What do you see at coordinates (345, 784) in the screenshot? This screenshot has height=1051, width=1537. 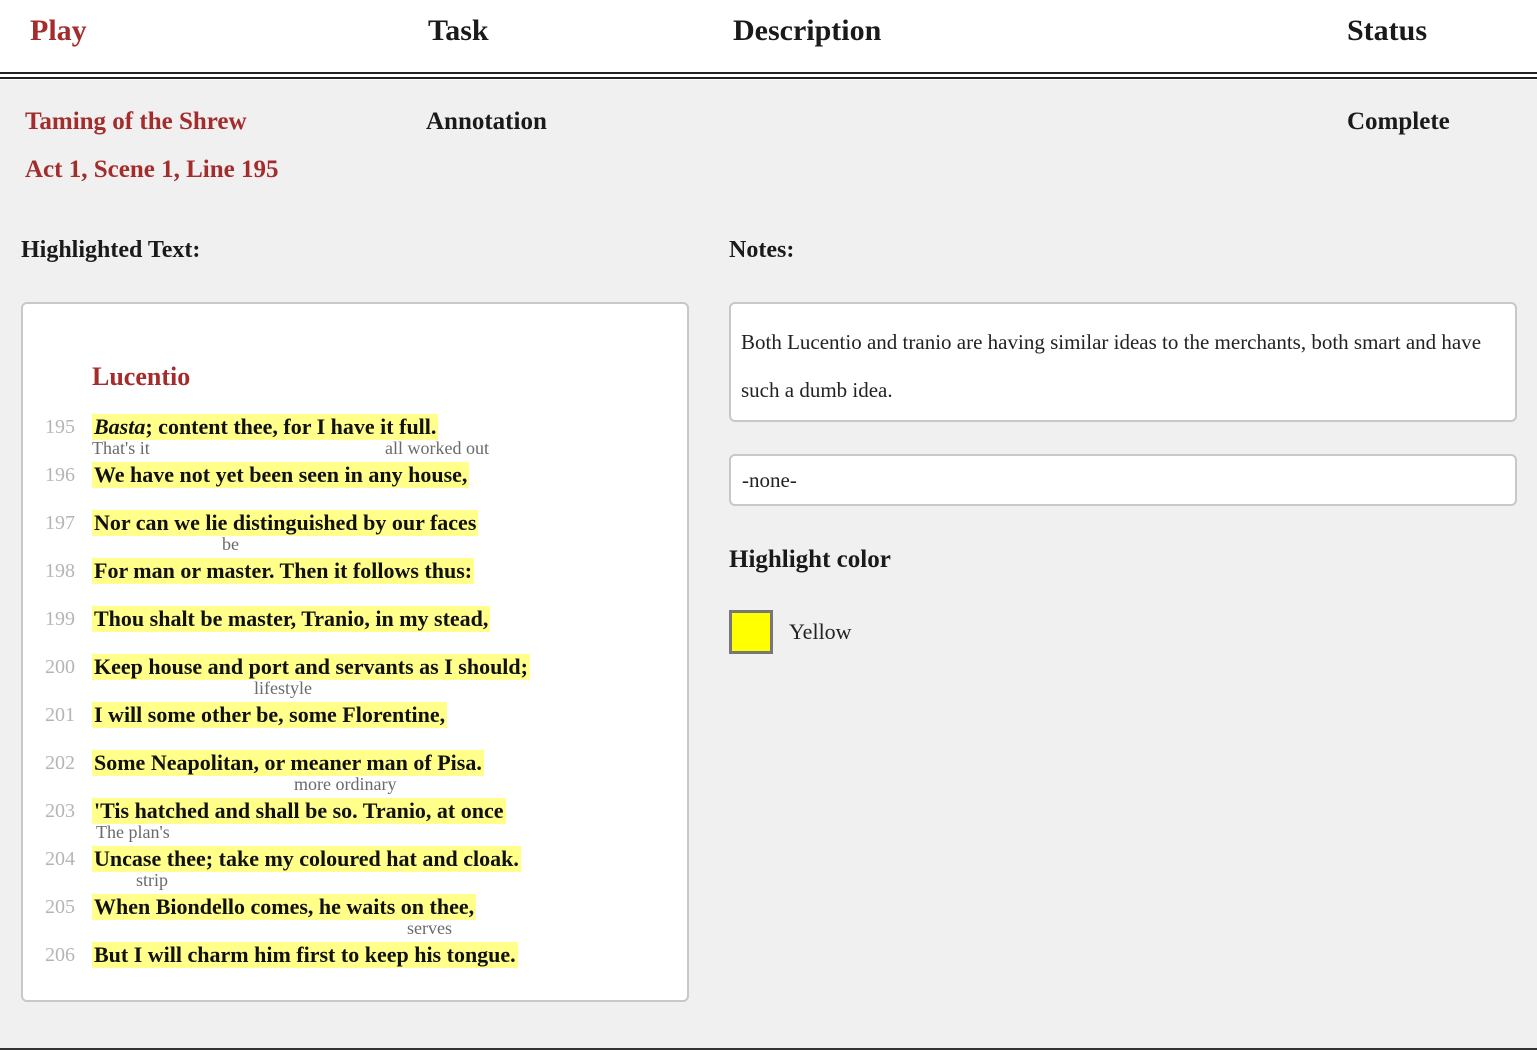 I see `gloss-annotation: more ordinary` at bounding box center [345, 784].